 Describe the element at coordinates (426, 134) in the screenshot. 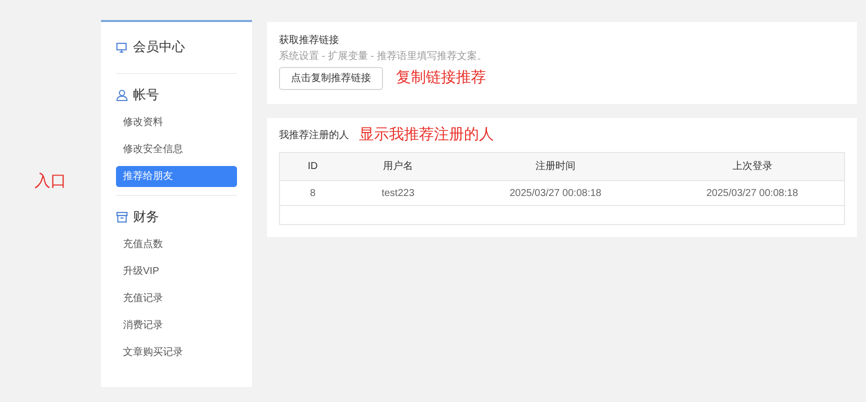

I see `annotation-text: 显示我推荐注册的人` at that location.